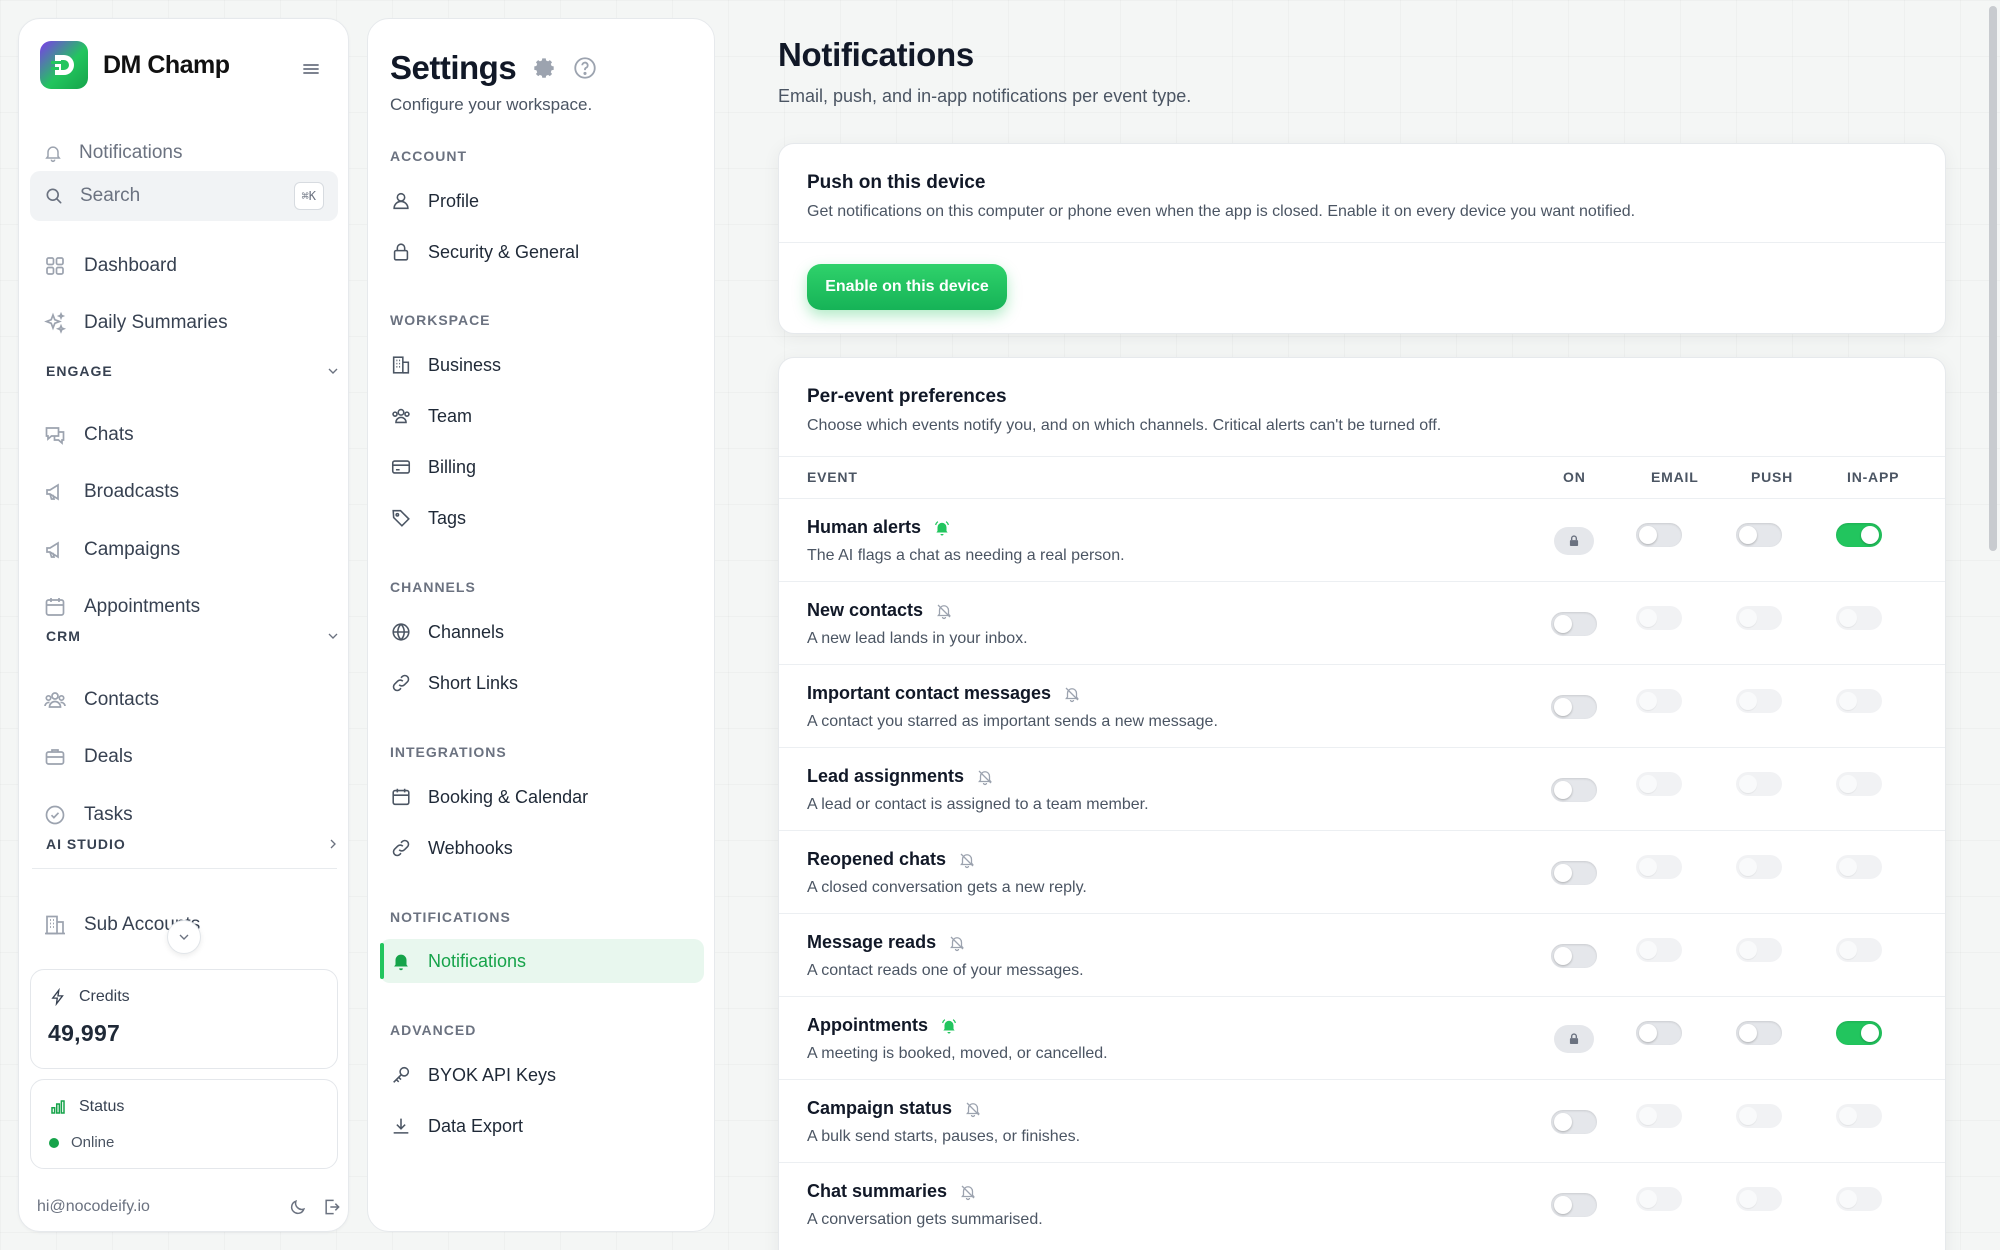 The height and width of the screenshot is (1250, 2000). Describe the element at coordinates (542, 961) in the screenshot. I see `settings-item-notifications: Notifications` at that location.